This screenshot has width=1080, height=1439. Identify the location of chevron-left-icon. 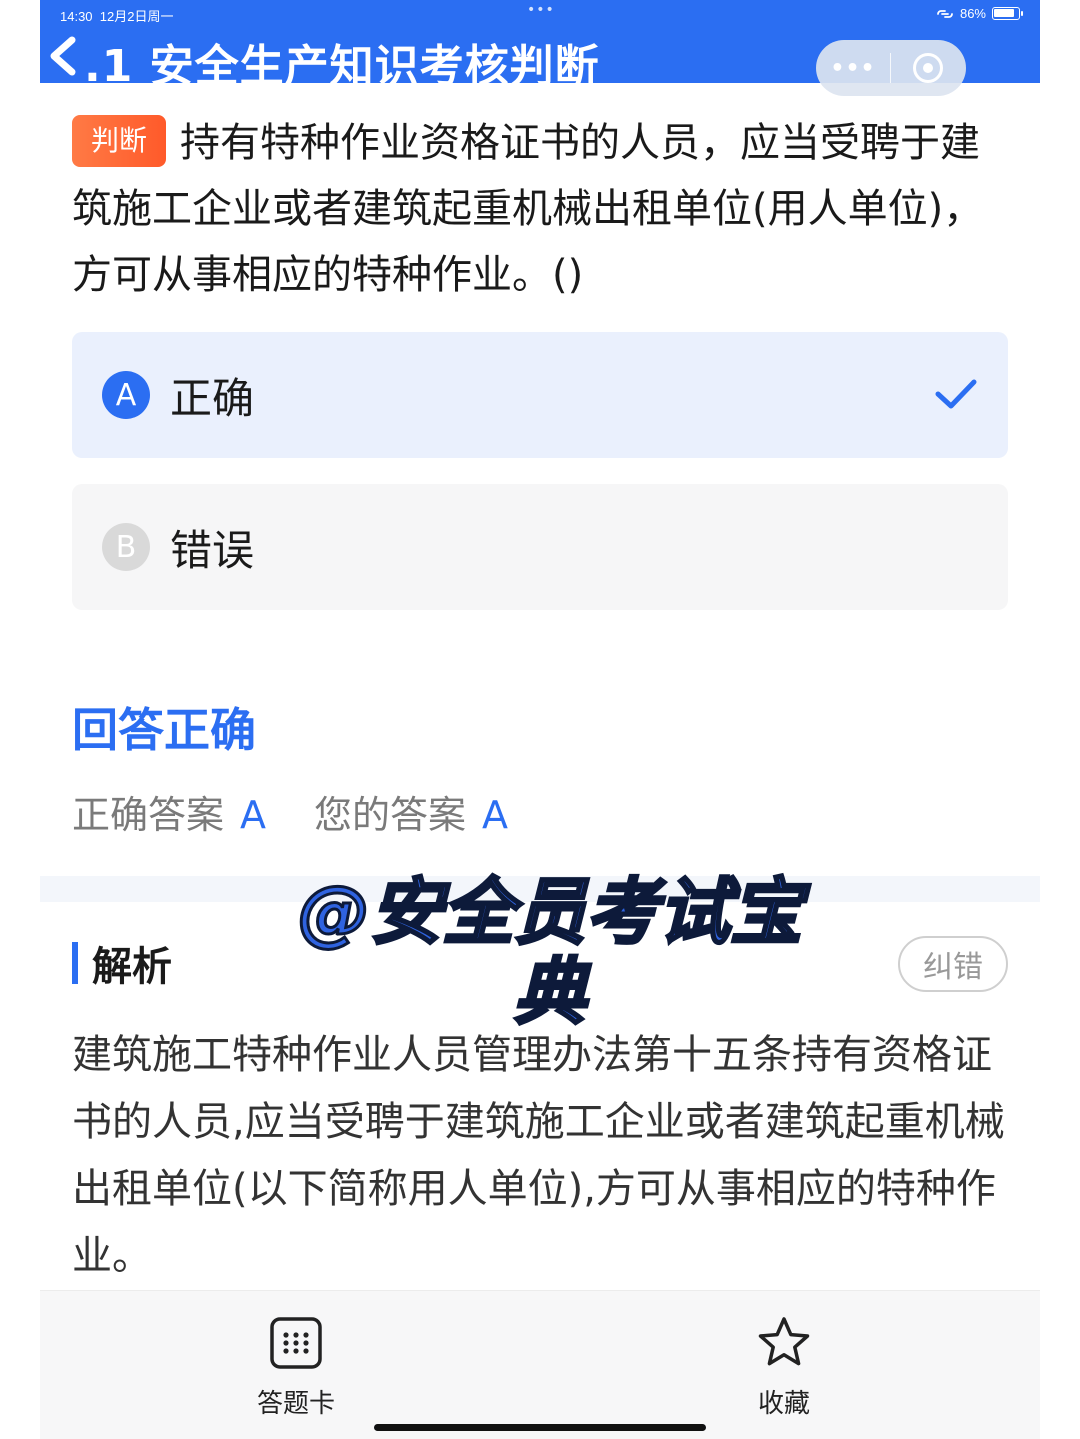
(63, 56).